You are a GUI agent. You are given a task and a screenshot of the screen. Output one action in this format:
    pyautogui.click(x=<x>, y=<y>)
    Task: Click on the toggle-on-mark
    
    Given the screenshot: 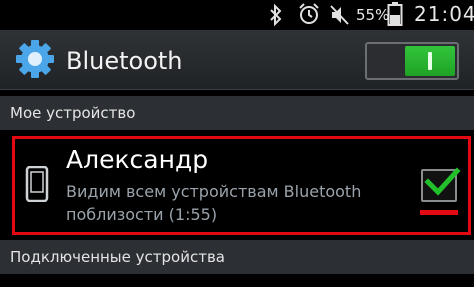 What is the action you would take?
    pyautogui.click(x=430, y=61)
    